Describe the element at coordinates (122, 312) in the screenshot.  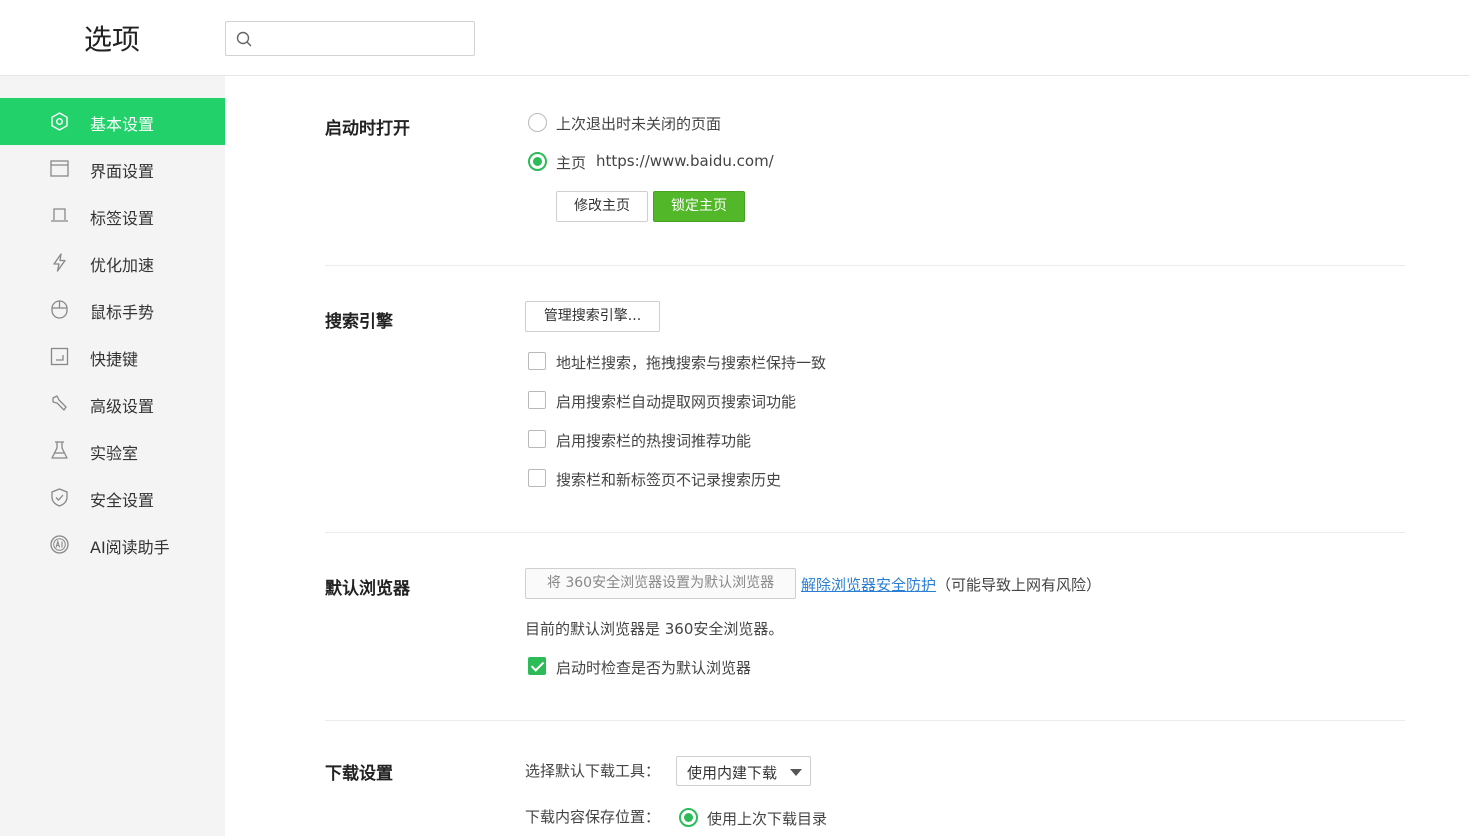
I see `sidebar-item-label: 鼠标手势` at that location.